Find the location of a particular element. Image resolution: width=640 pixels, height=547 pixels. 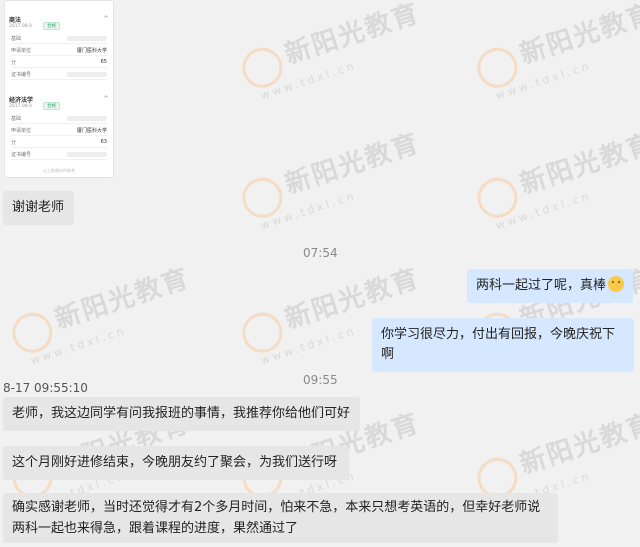

timestamp: 09:55 is located at coordinates (320, 380).